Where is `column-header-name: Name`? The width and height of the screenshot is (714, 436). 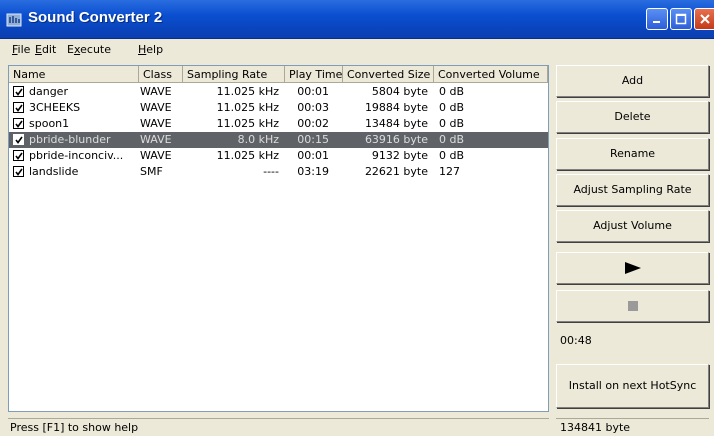 column-header-name: Name is located at coordinates (74, 74).